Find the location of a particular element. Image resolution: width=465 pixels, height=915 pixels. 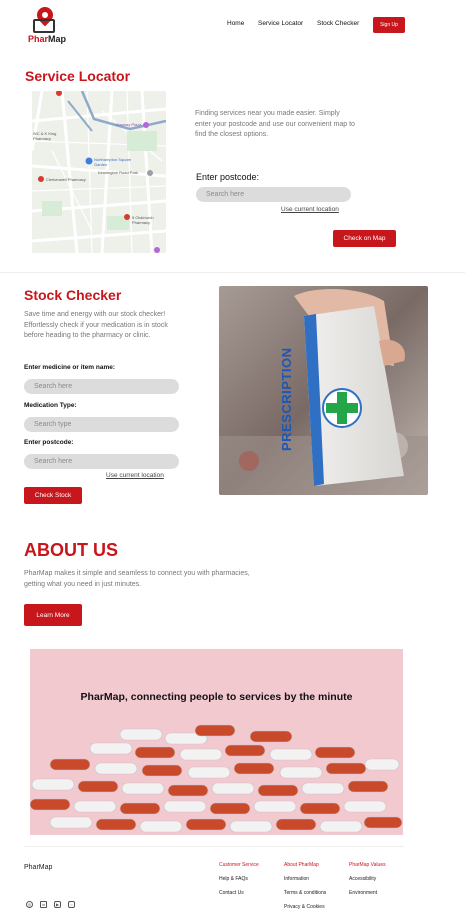

map-label: Northampton Square Garden is located at coordinates (113, 162).